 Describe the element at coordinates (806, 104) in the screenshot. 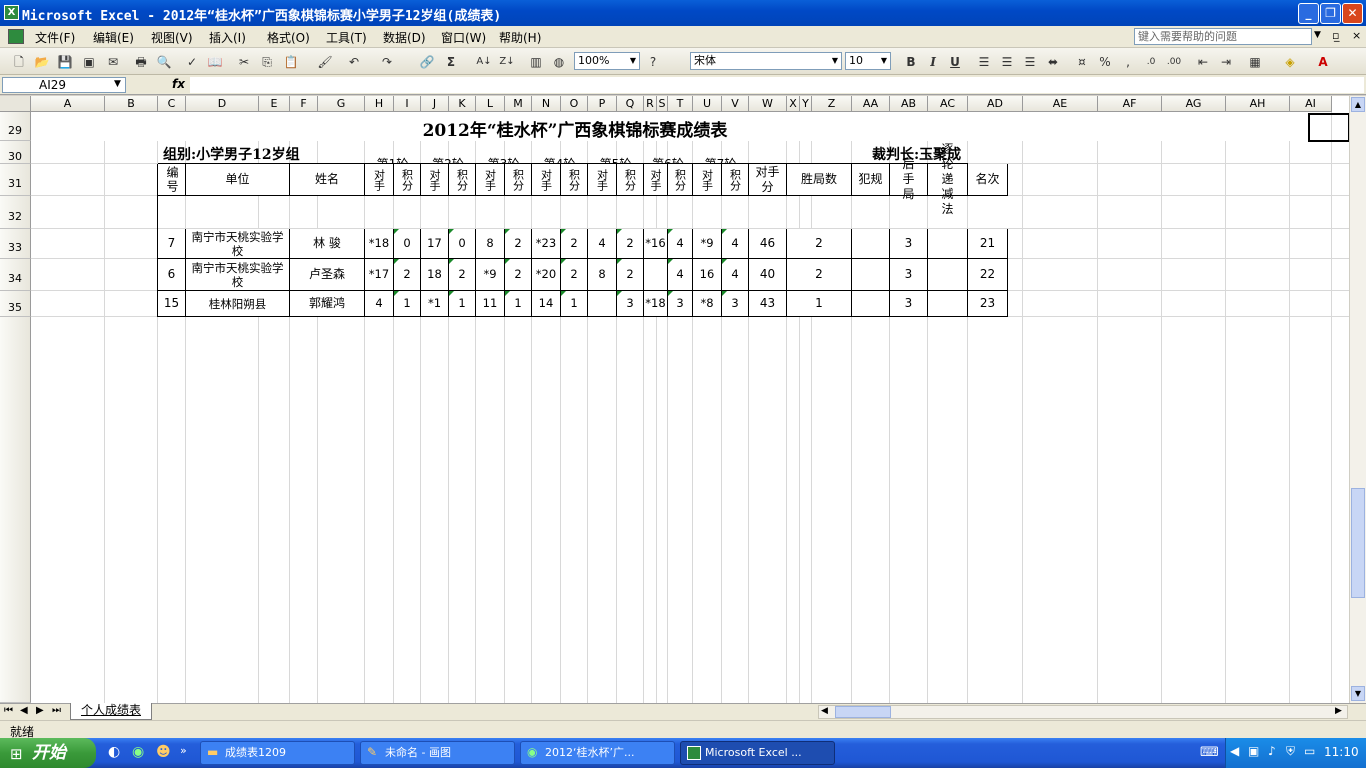

I see `column-header: Y` at that location.